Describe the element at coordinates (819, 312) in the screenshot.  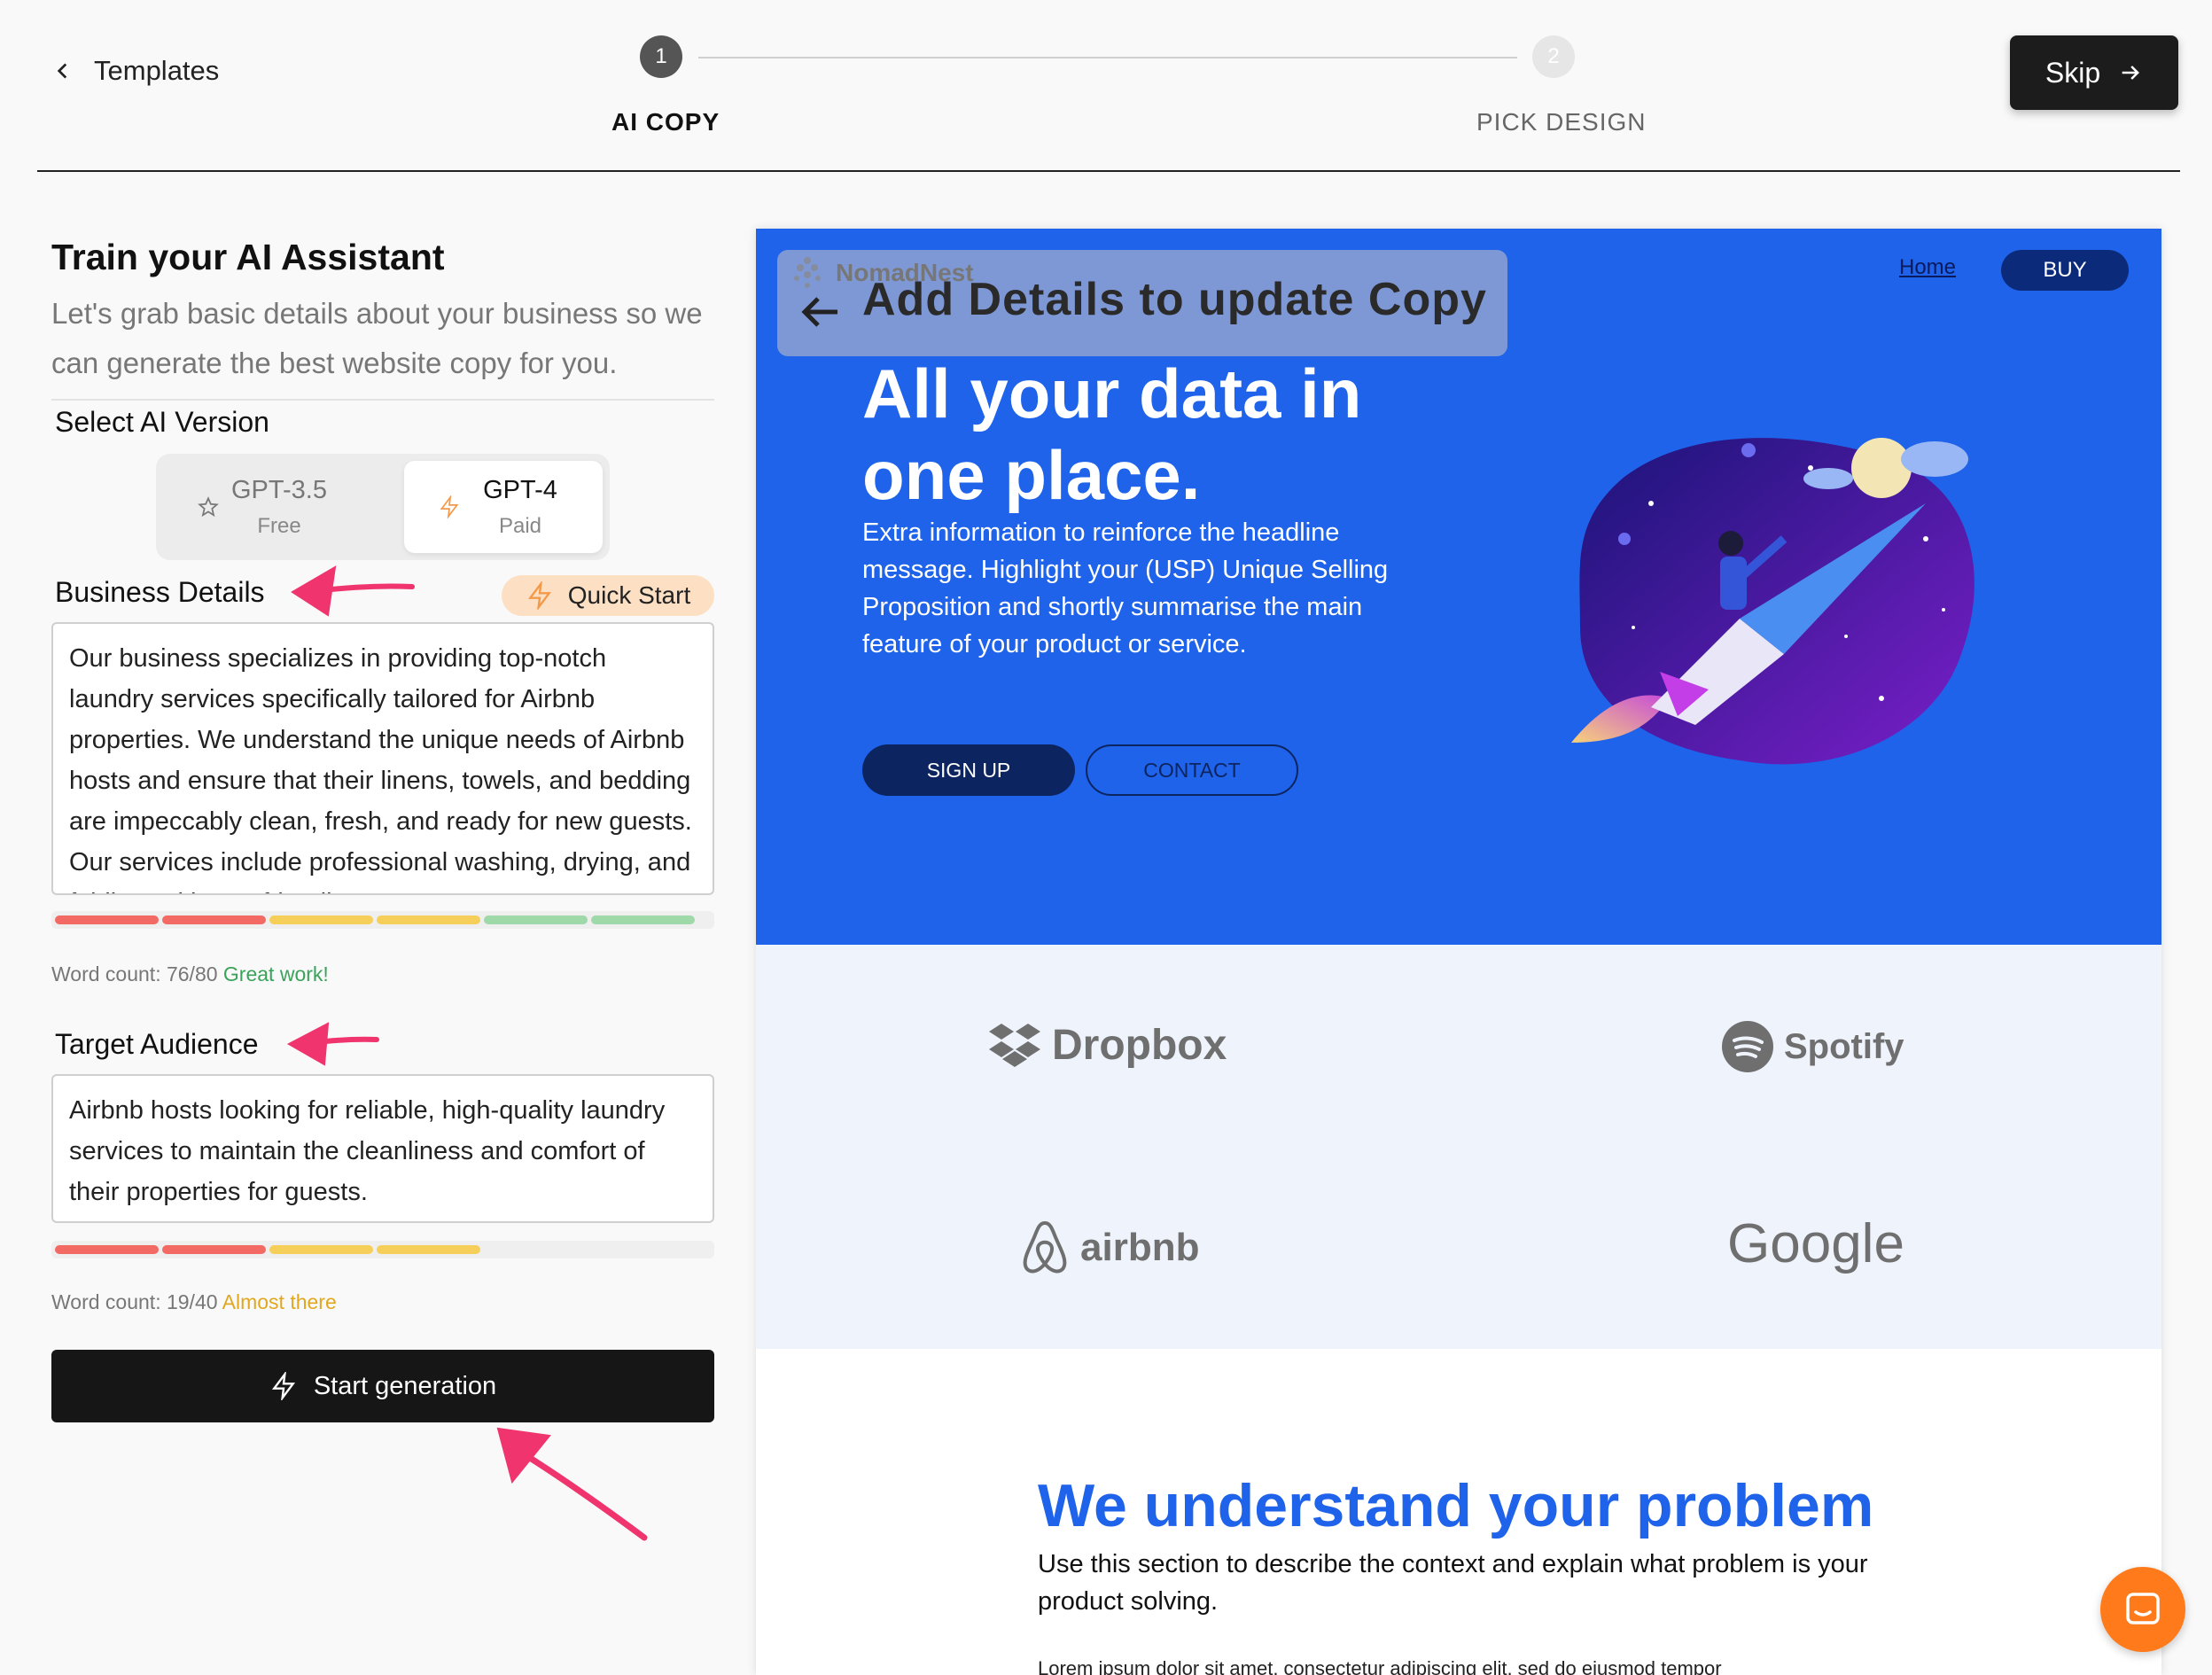
I see `arrow-left-icon` at that location.